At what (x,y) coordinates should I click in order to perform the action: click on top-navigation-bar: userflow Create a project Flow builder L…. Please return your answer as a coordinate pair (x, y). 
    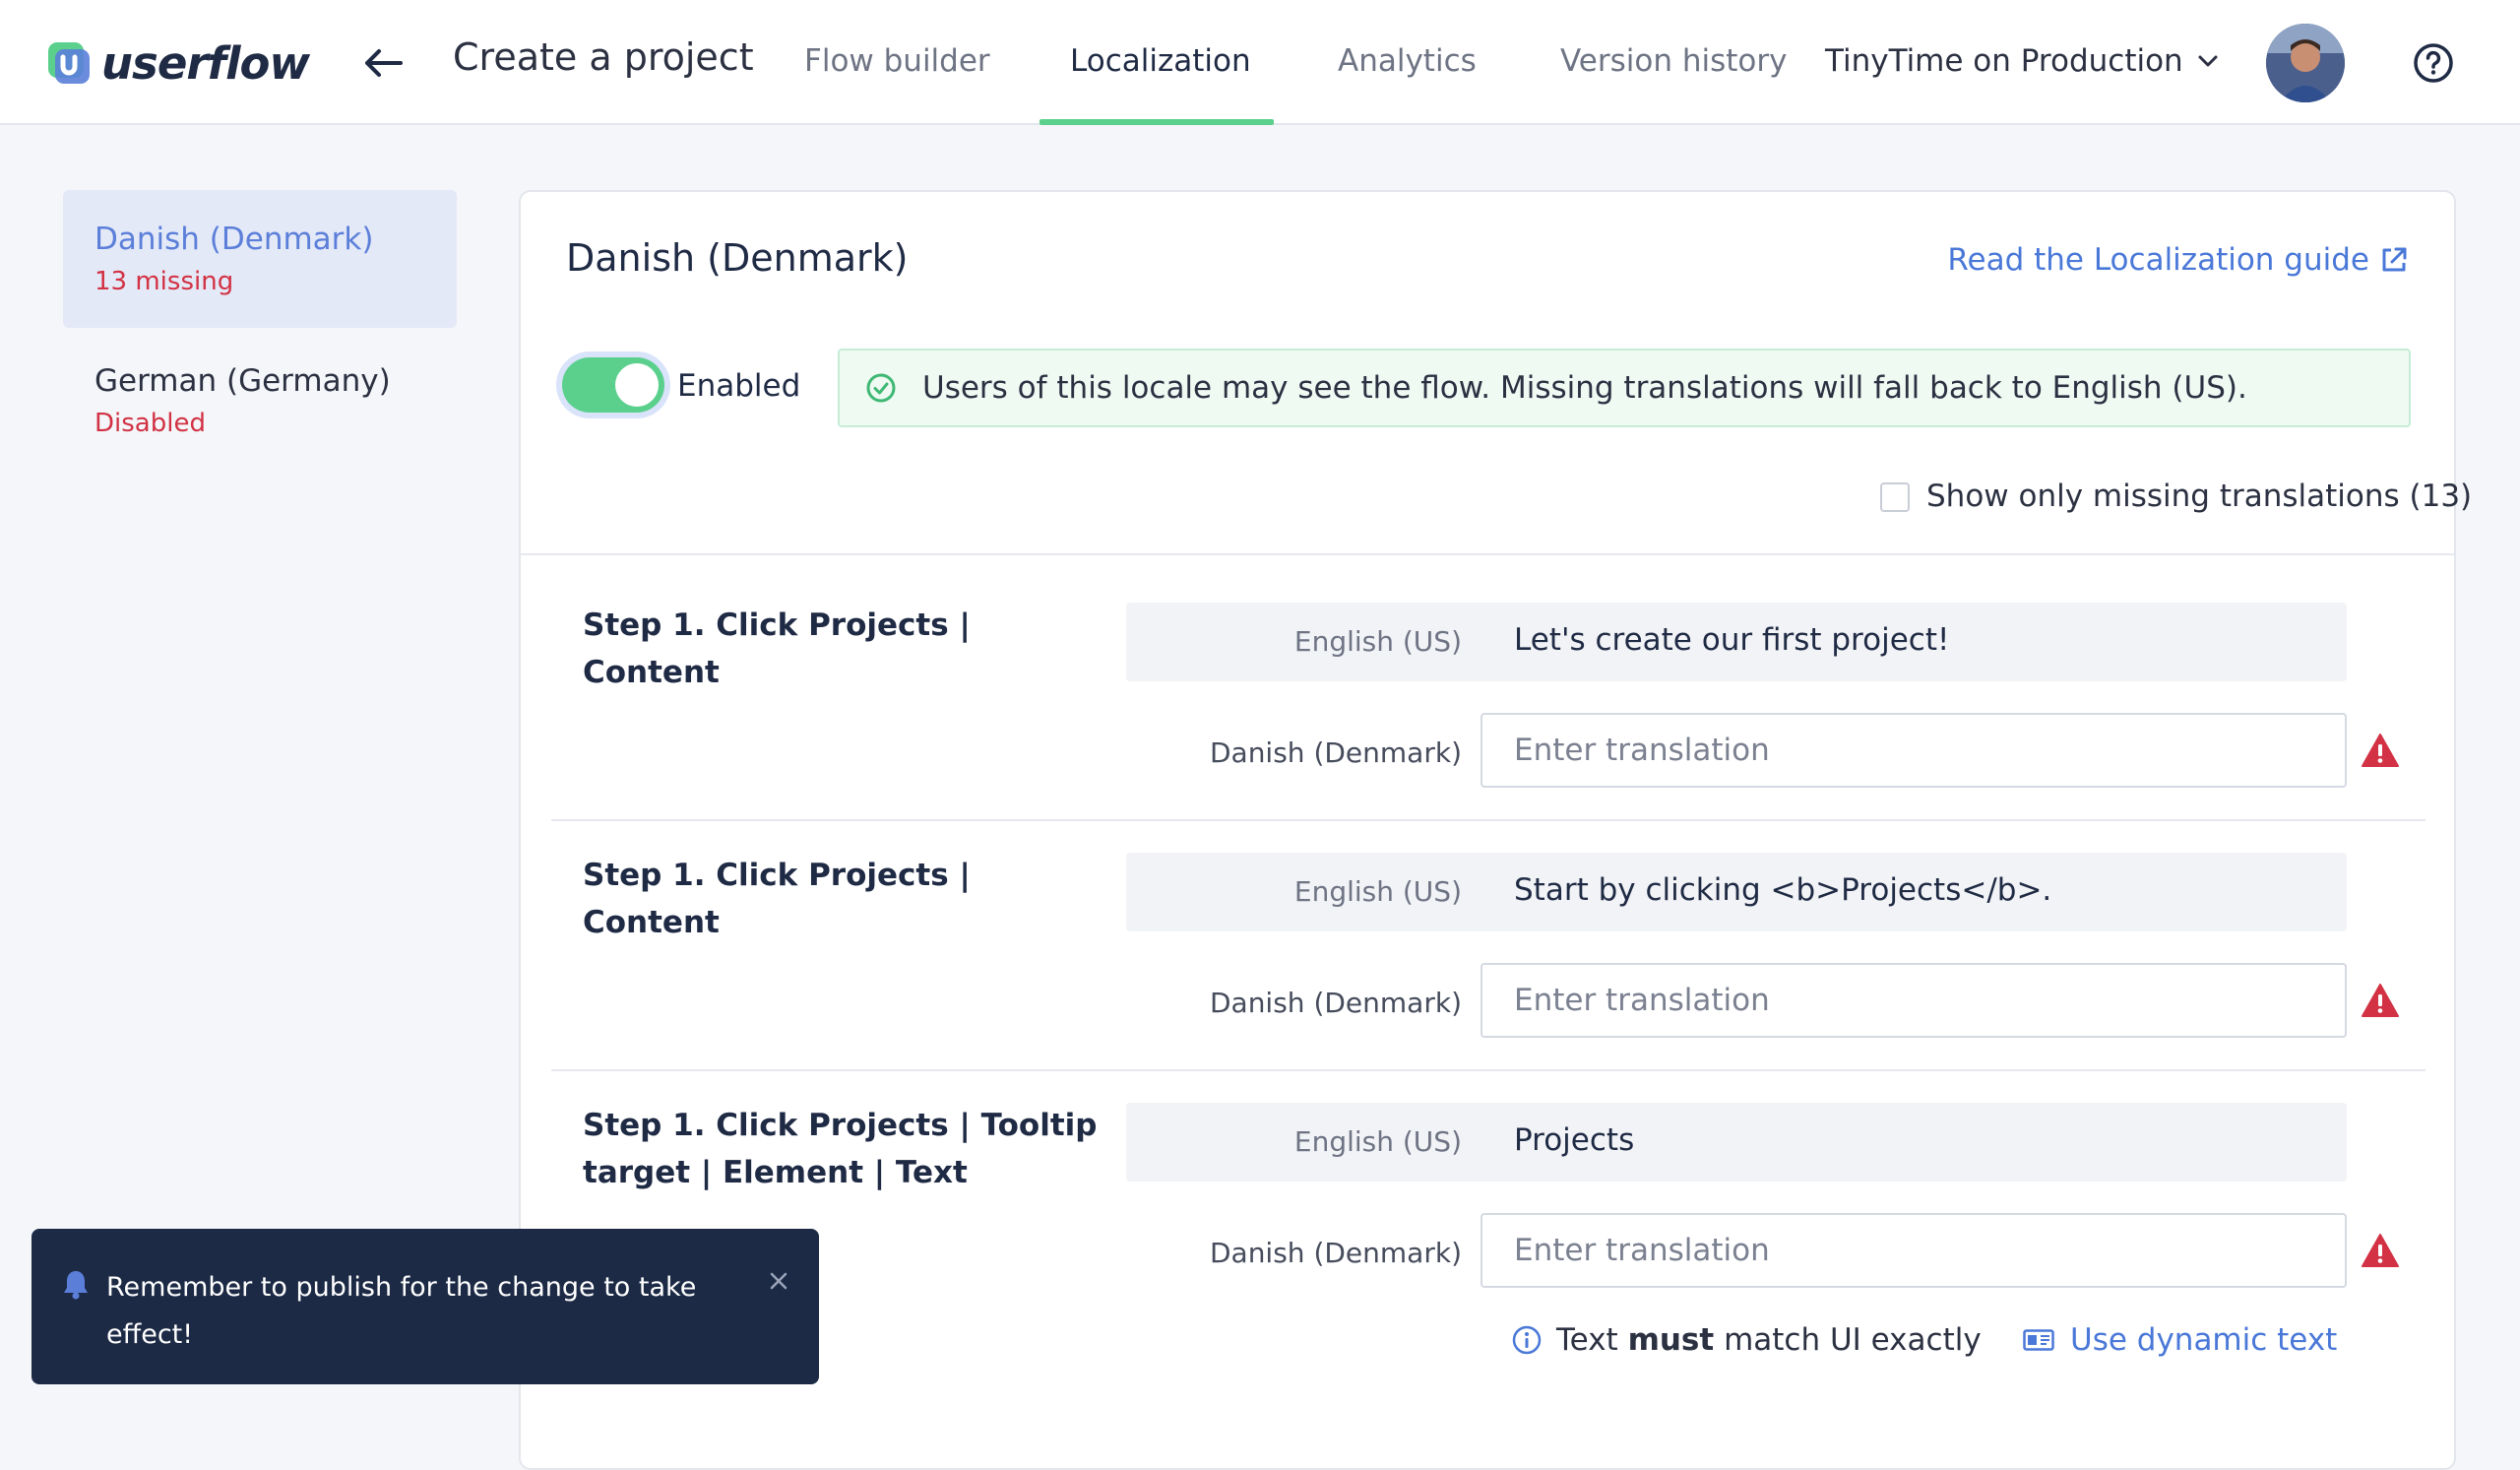
    Looking at the image, I should click on (1260, 62).